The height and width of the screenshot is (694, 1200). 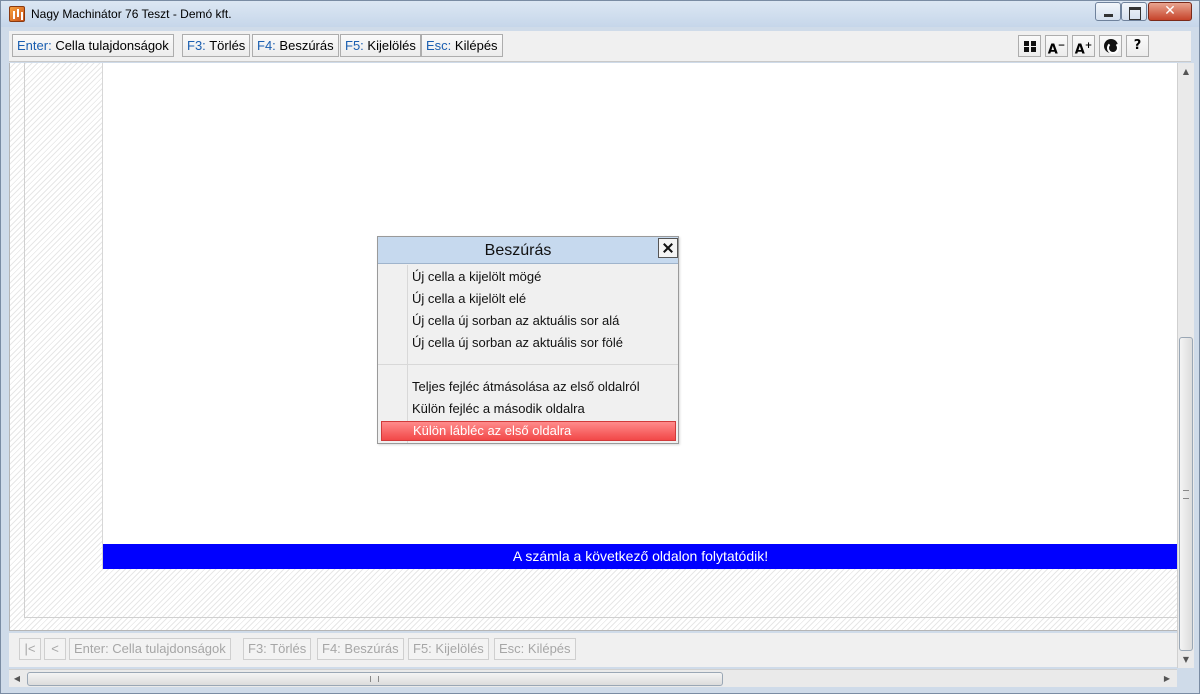 What do you see at coordinates (131, 14) in the screenshot?
I see `window-title: Nagy Machinátor 76 Teszt - Demó kft.` at bounding box center [131, 14].